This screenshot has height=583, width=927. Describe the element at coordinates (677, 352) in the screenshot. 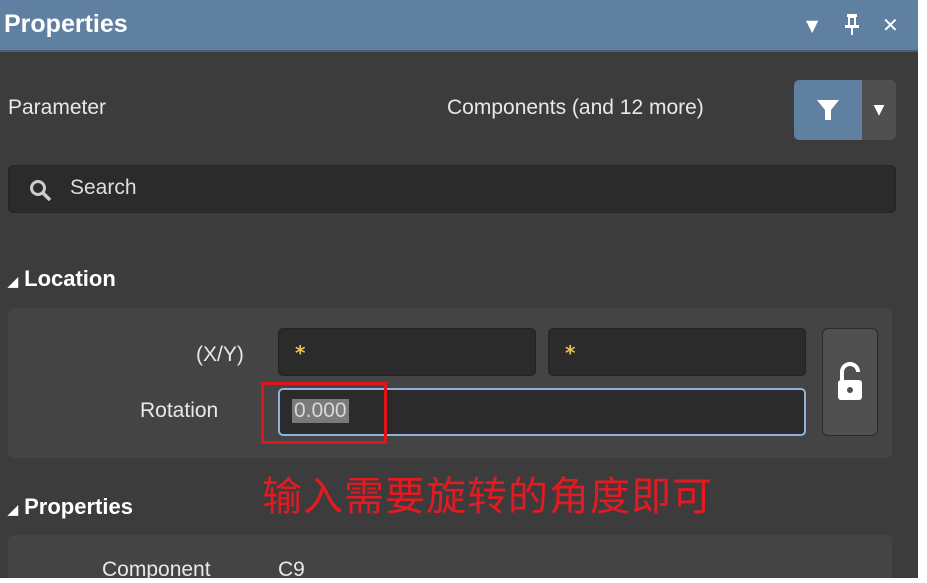

I see `y-input: *` at that location.